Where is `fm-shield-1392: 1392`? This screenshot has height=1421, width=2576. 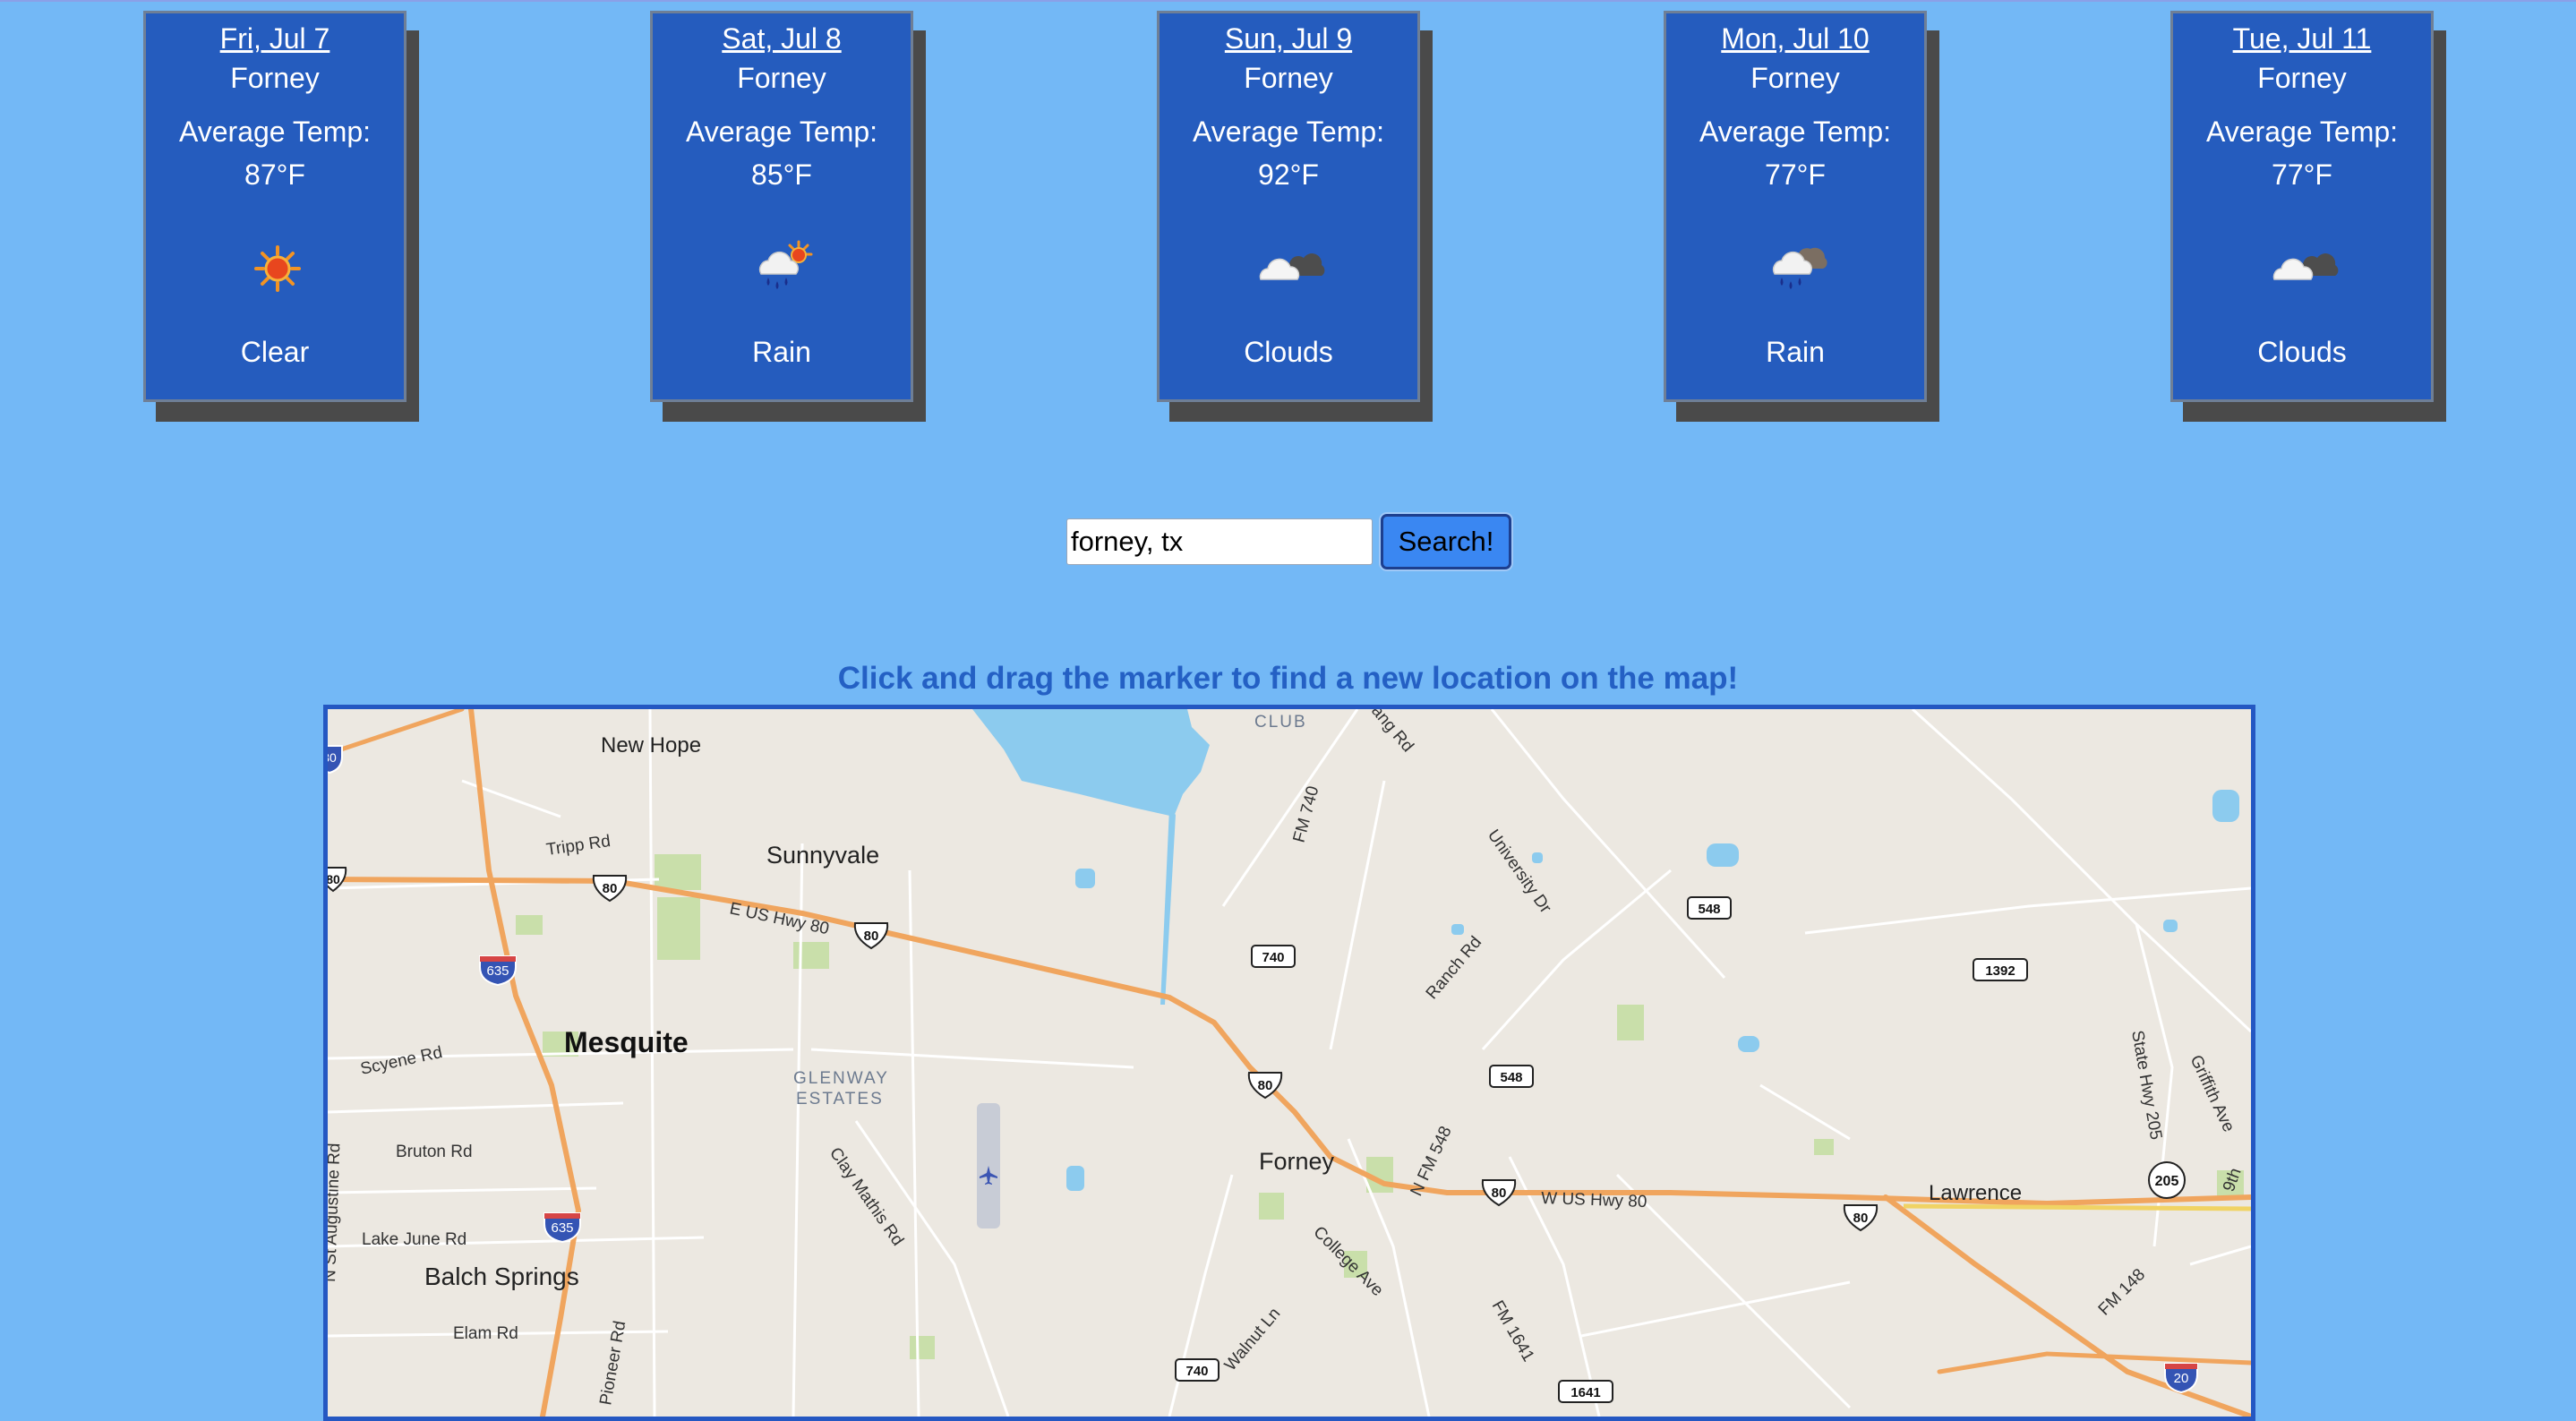
fm-shield-1392: 1392 is located at coordinates (2000, 970).